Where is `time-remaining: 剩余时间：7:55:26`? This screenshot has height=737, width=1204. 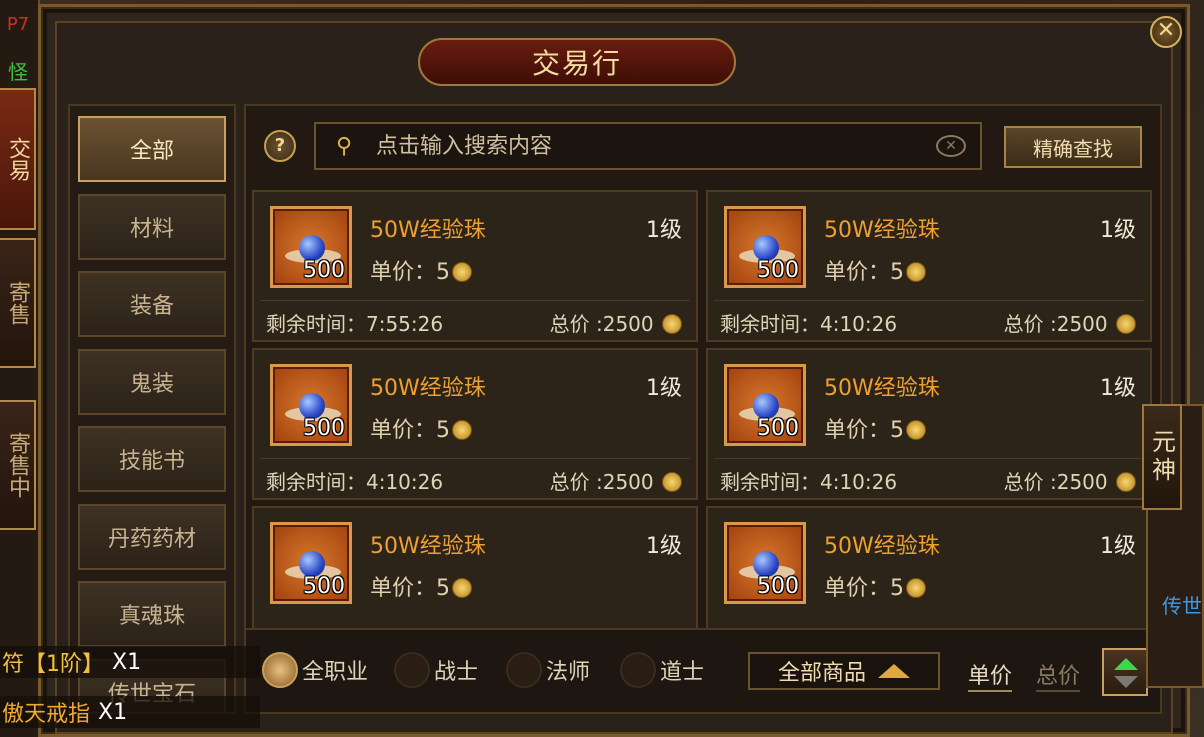 time-remaining: 剩余时间：7:55:26 is located at coordinates (355, 324).